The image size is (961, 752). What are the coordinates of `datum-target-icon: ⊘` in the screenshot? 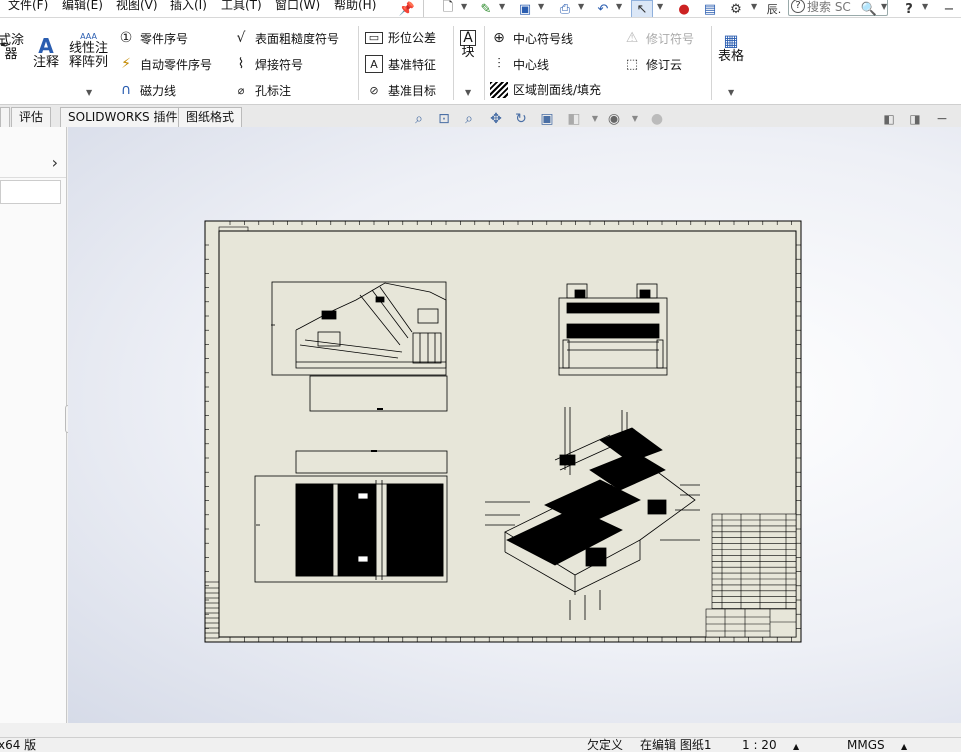 It's located at (374, 90).